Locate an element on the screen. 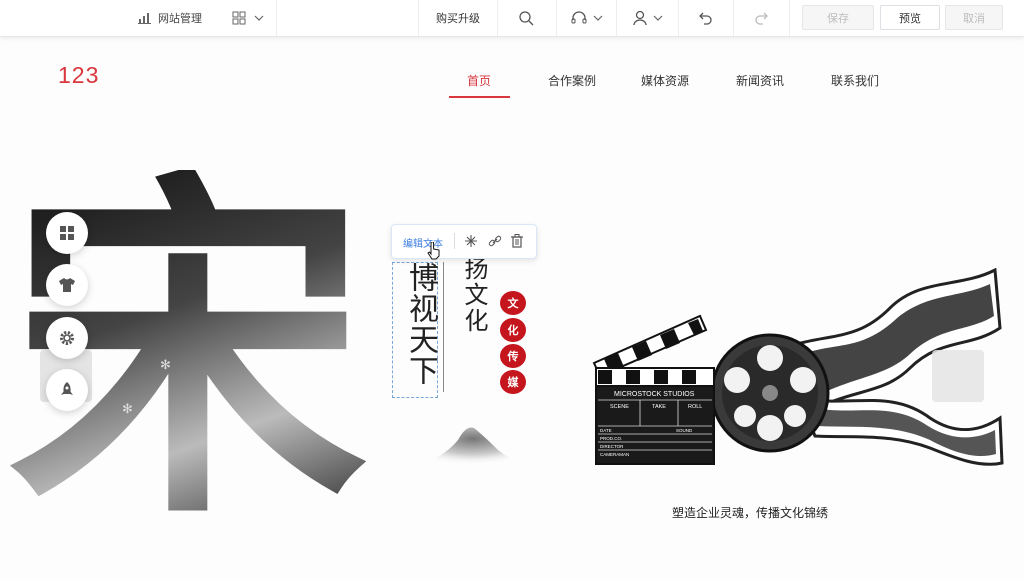 The image size is (1024, 581). nav-item-home: 首页 is located at coordinates (479, 80).